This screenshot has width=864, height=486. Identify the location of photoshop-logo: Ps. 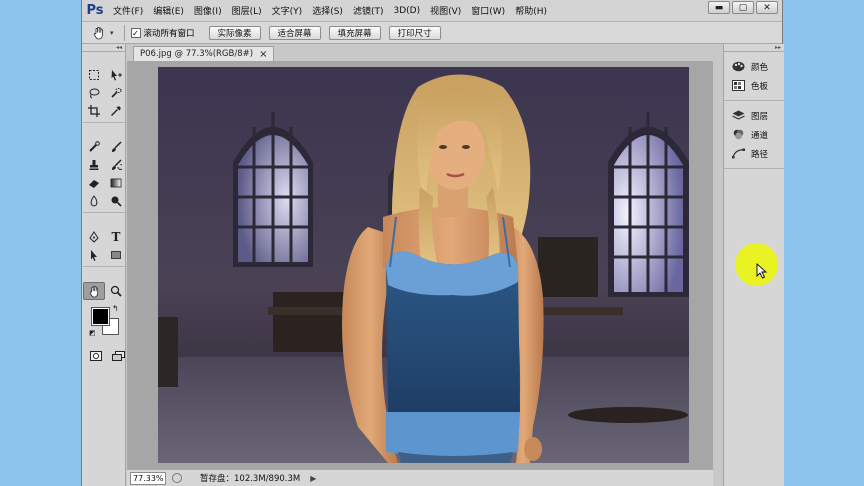
(95, 10).